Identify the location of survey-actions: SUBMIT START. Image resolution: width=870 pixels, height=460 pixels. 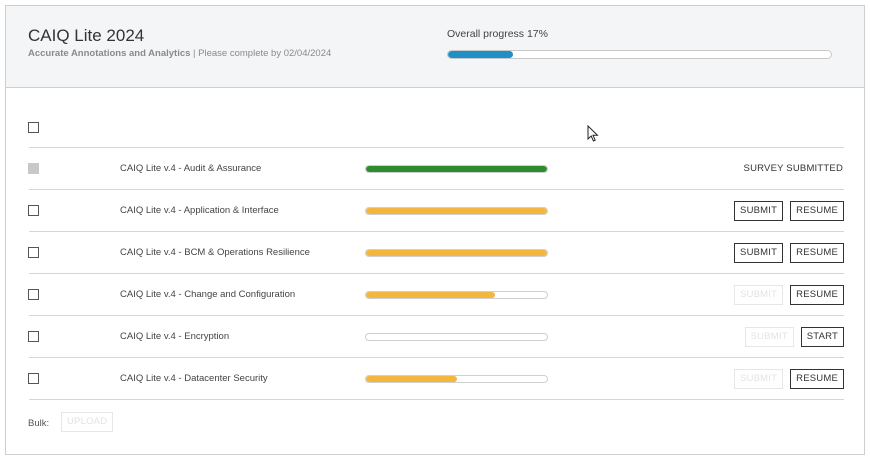
(794, 337).